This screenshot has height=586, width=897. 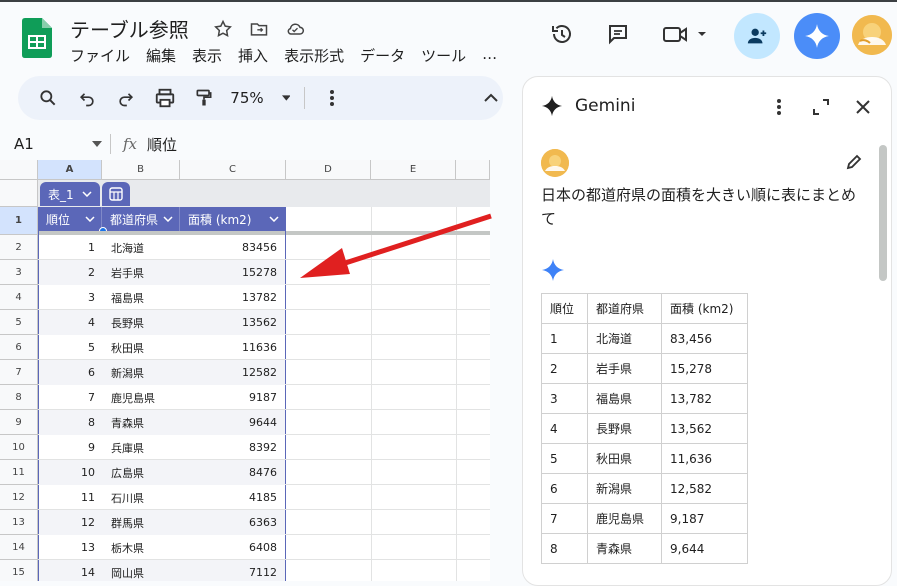 What do you see at coordinates (233, 447) in the screenshot?
I see `cell-area: 8392` at bounding box center [233, 447].